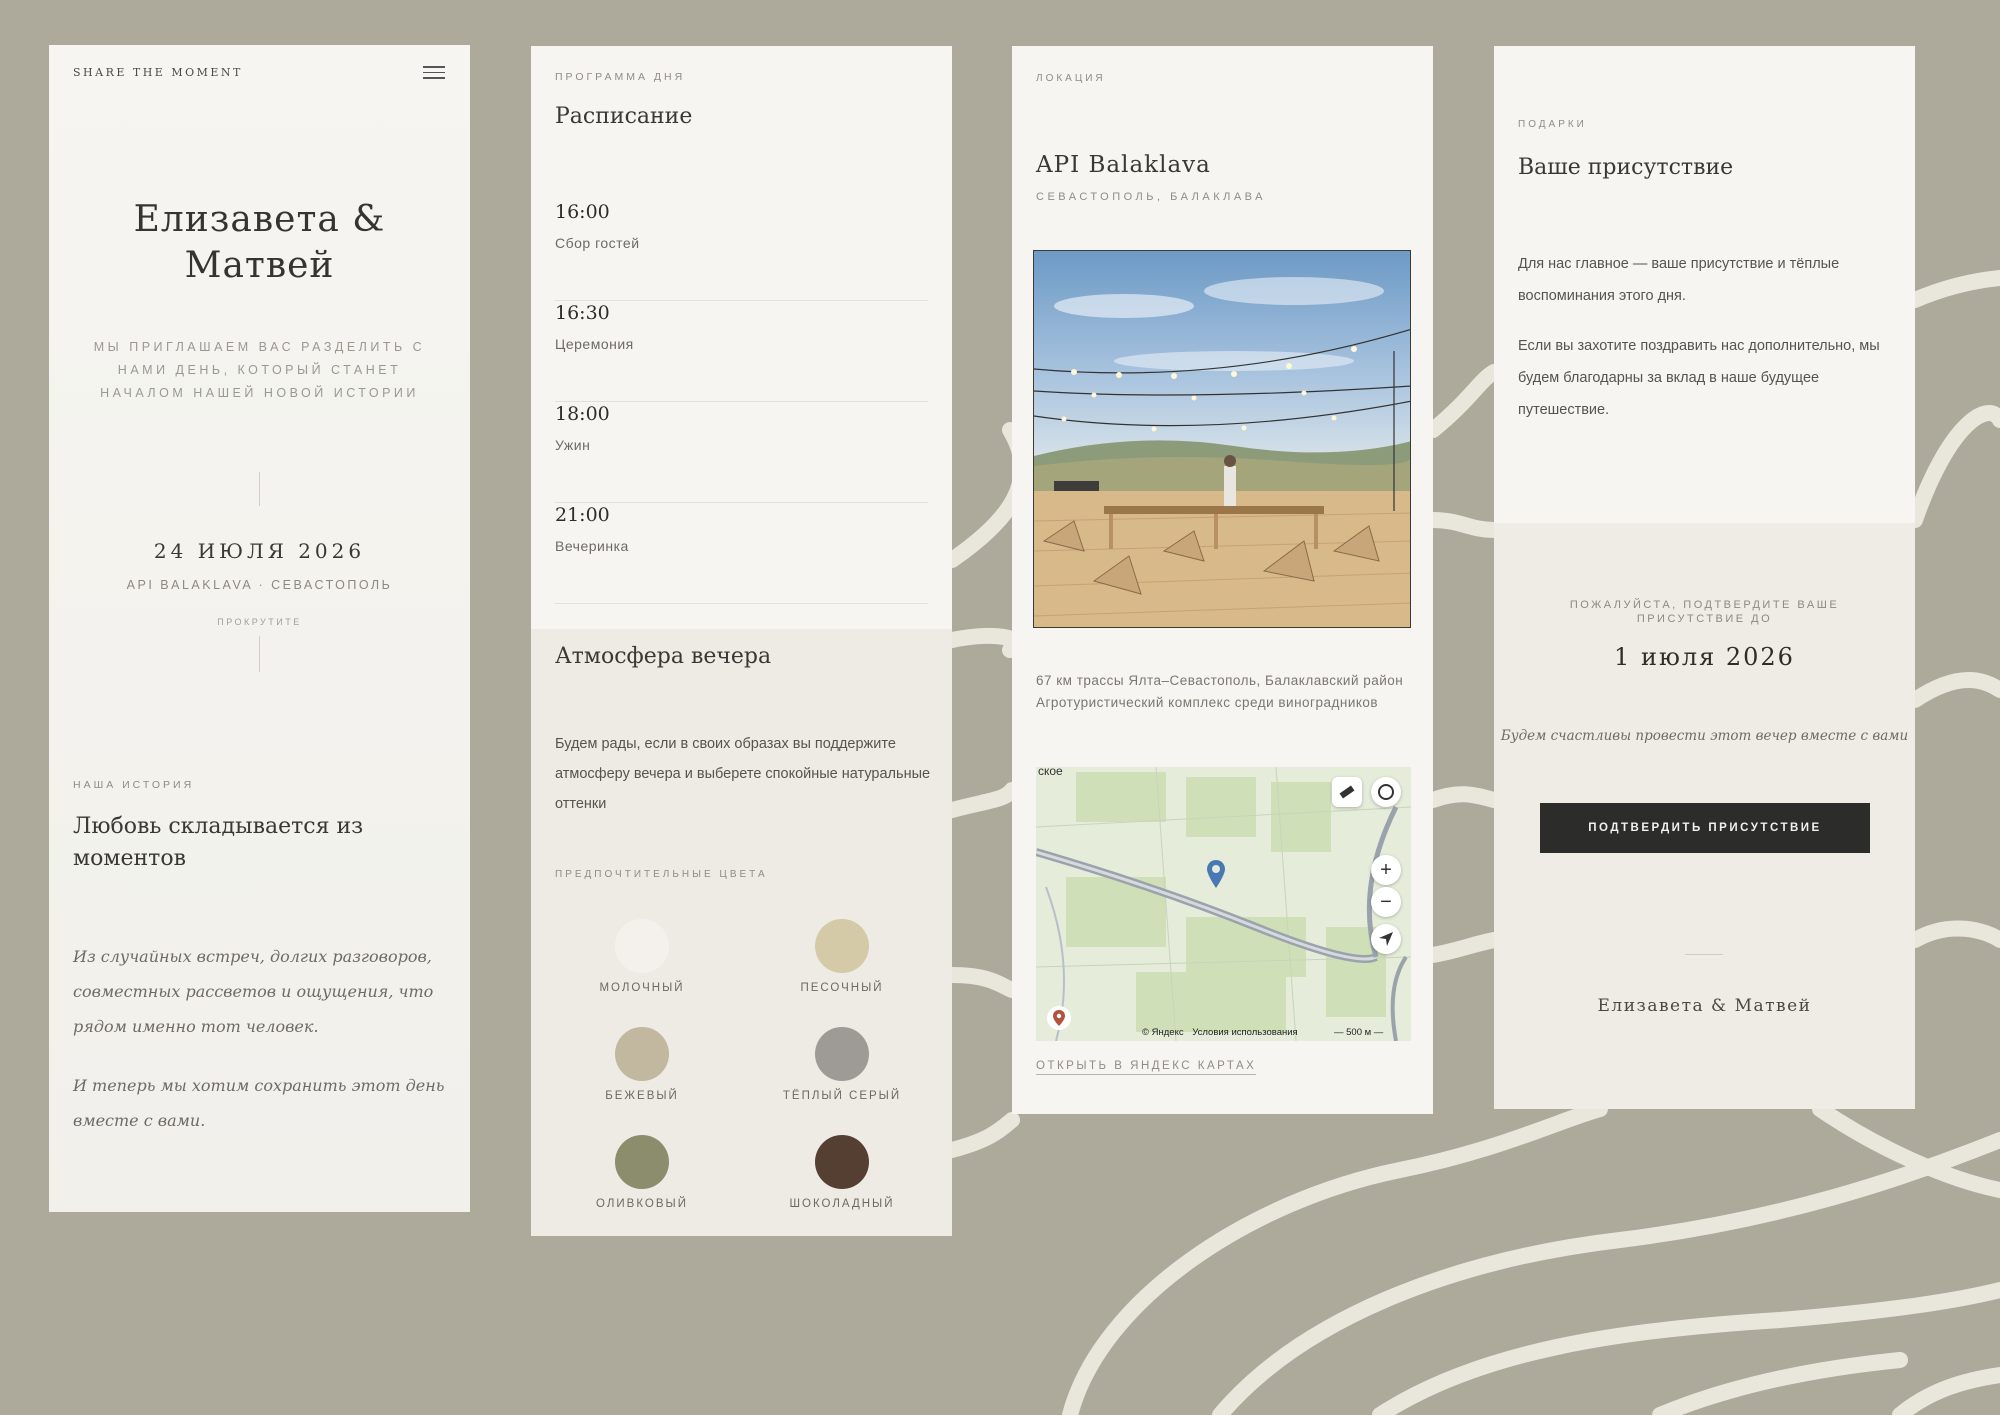  Describe the element at coordinates (434, 73) in the screenshot. I see `hamburger-menu-icon` at that location.